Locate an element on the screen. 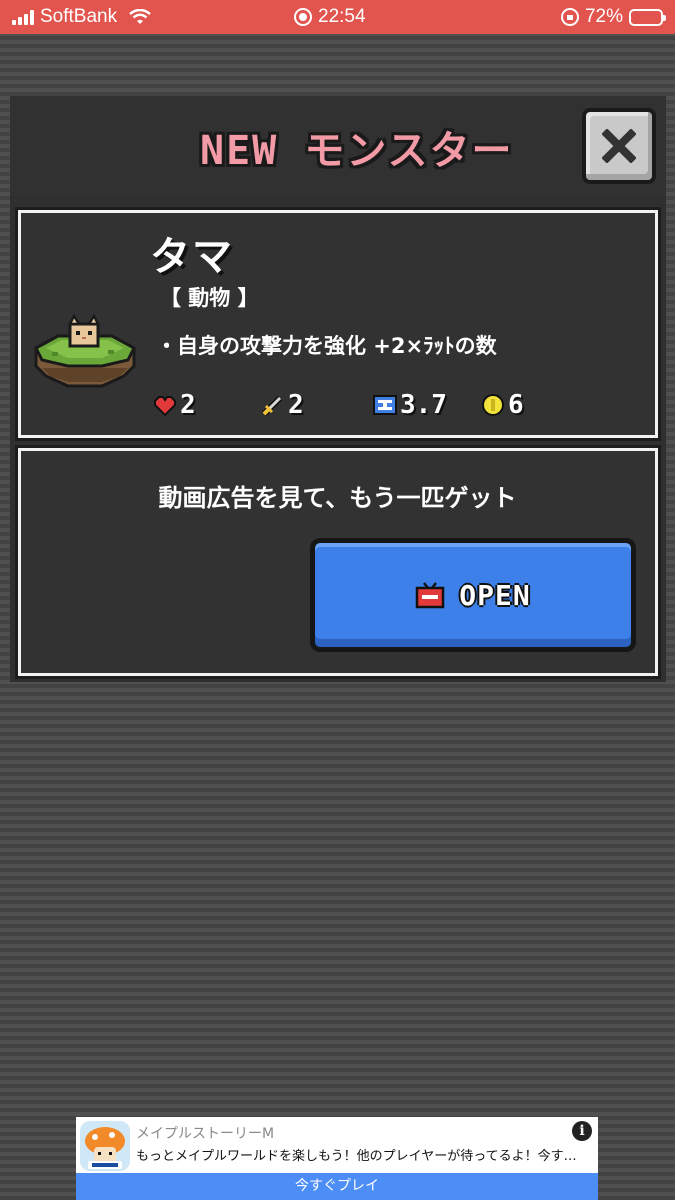  wifi-icon is located at coordinates (140, 16).